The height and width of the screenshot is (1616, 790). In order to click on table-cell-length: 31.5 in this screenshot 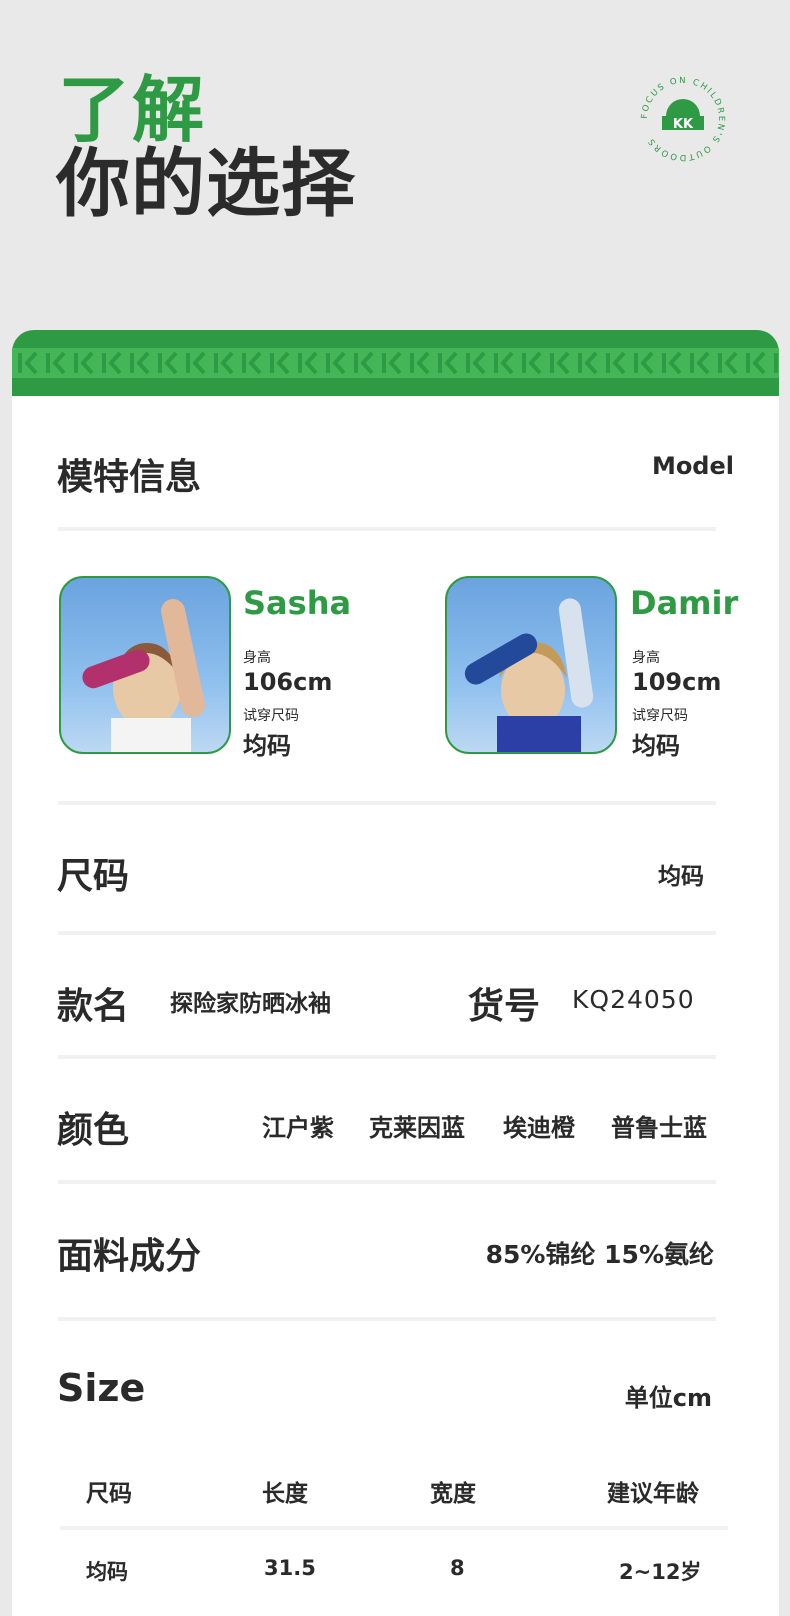, I will do `click(290, 1568)`.